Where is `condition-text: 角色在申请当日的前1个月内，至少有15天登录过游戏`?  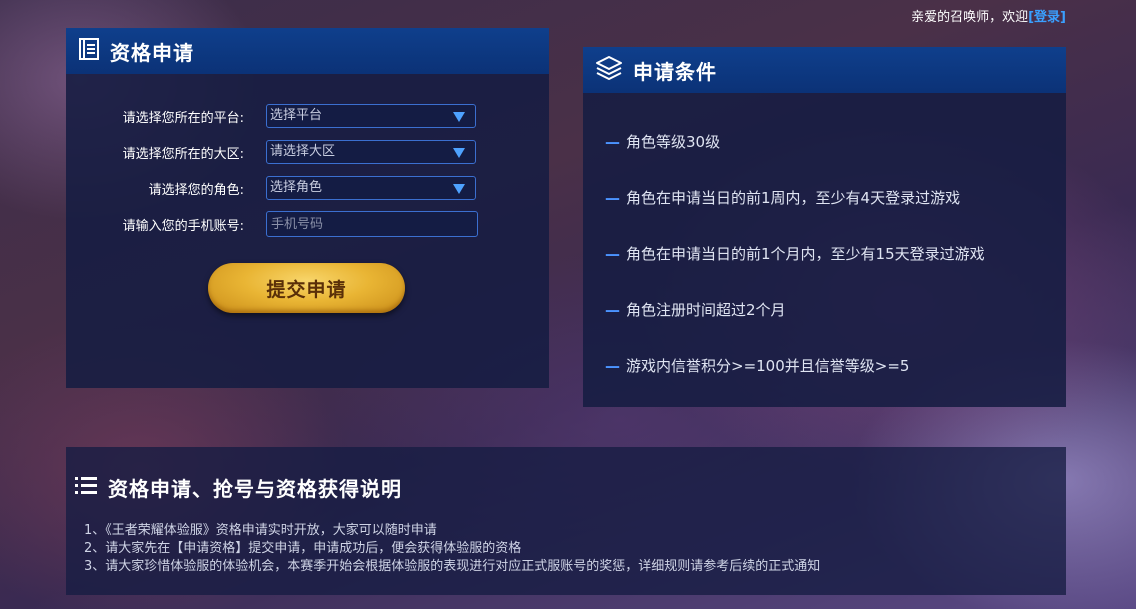
condition-text: 角色在申请当日的前1个月内，至少有15天登录过游戏 is located at coordinates (805, 254).